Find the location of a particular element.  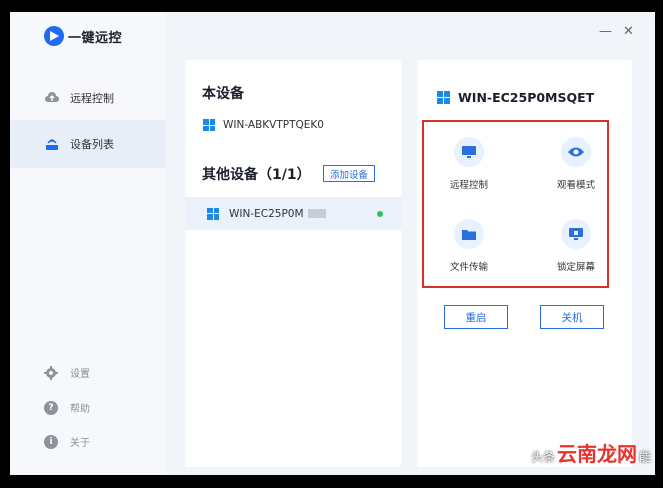

gear-icon is located at coordinates (51, 372).